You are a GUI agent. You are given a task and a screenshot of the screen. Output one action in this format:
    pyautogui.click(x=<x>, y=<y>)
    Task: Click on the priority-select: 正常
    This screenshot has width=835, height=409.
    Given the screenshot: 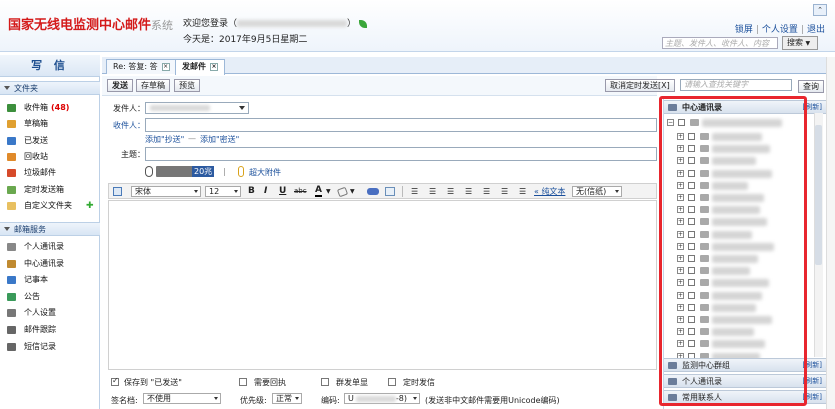 What is the action you would take?
    pyautogui.click(x=287, y=398)
    